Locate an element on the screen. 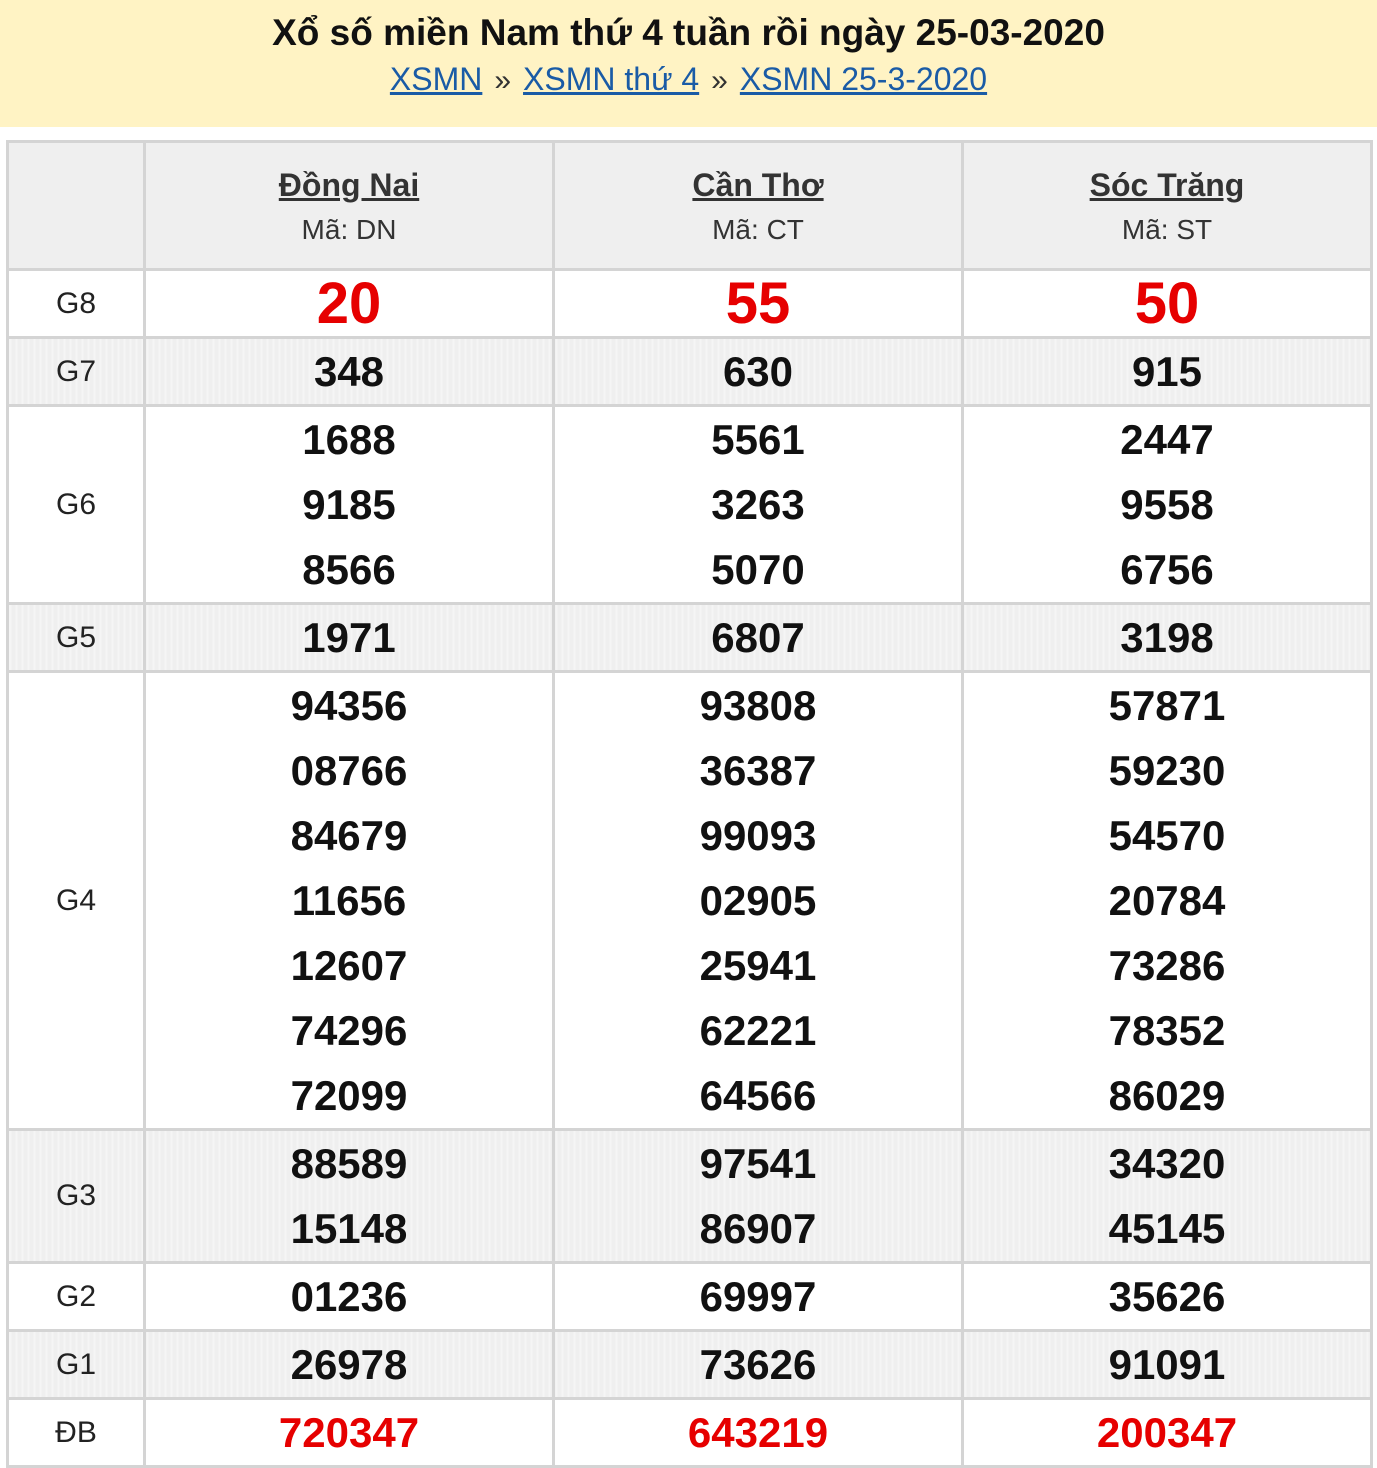  province-link-soc-trang: Sóc Trăng is located at coordinates (1167, 185).